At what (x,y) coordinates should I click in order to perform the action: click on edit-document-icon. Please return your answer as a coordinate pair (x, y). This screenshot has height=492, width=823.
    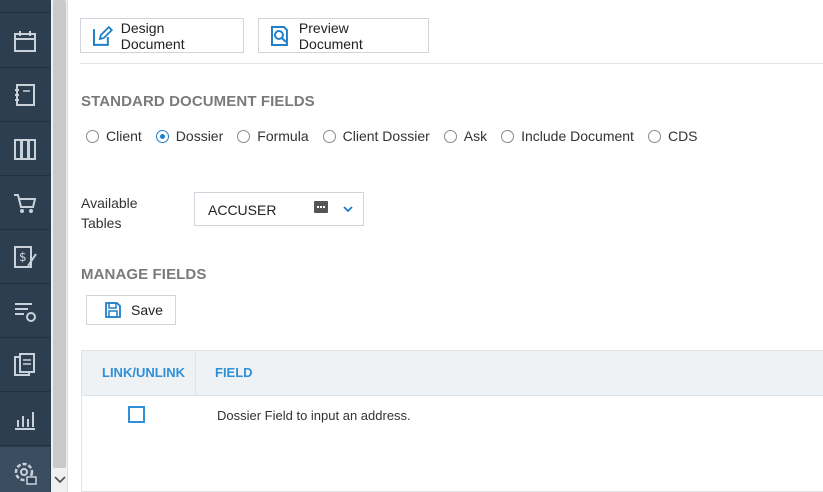
    Looking at the image, I should click on (102, 35).